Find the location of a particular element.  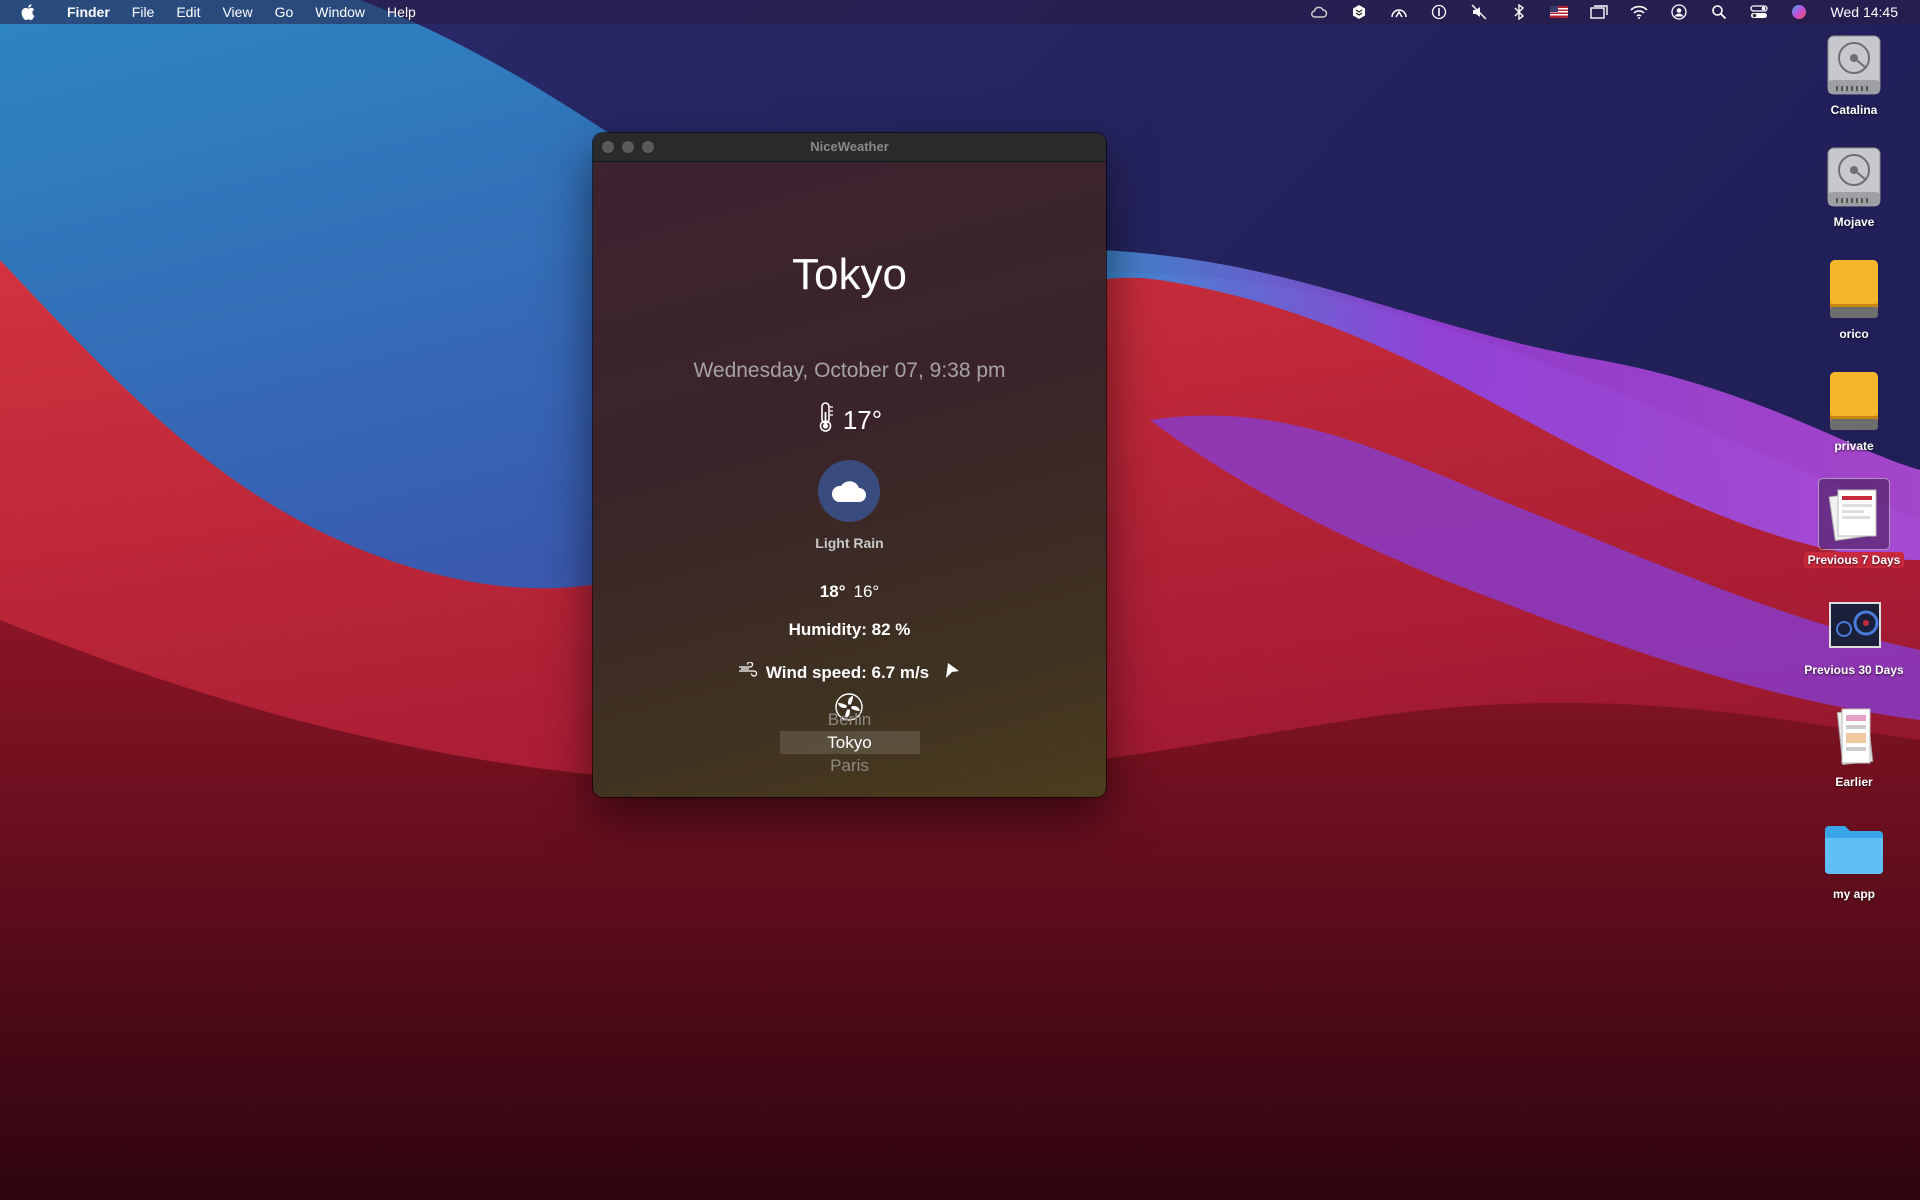

temperature-row: 17° is located at coordinates (849, 420).